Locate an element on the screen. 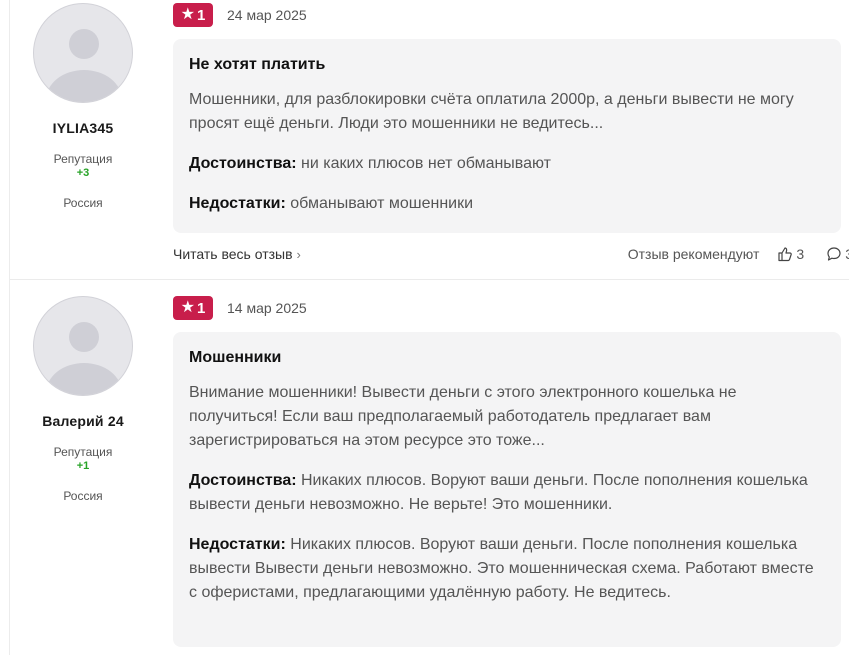 The height and width of the screenshot is (655, 849). comment-icon is located at coordinates (834, 254).